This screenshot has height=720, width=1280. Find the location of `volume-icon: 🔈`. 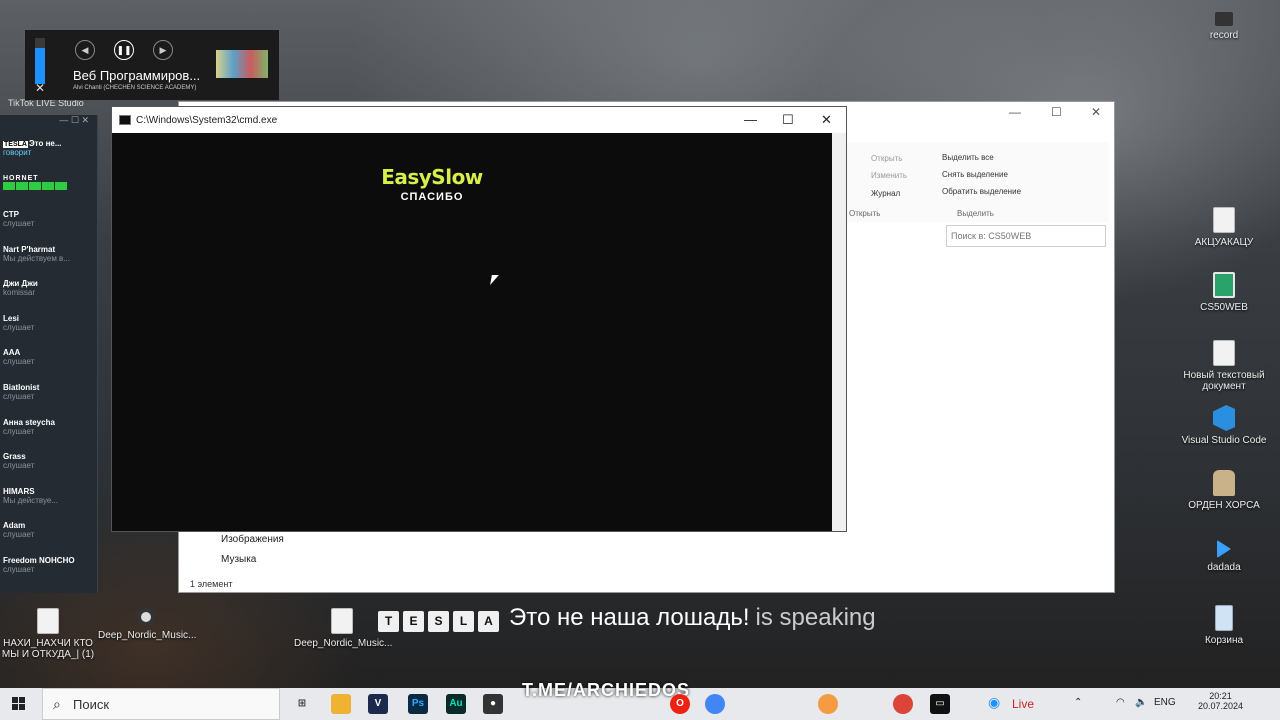

volume-icon: 🔈 is located at coordinates (1141, 702).